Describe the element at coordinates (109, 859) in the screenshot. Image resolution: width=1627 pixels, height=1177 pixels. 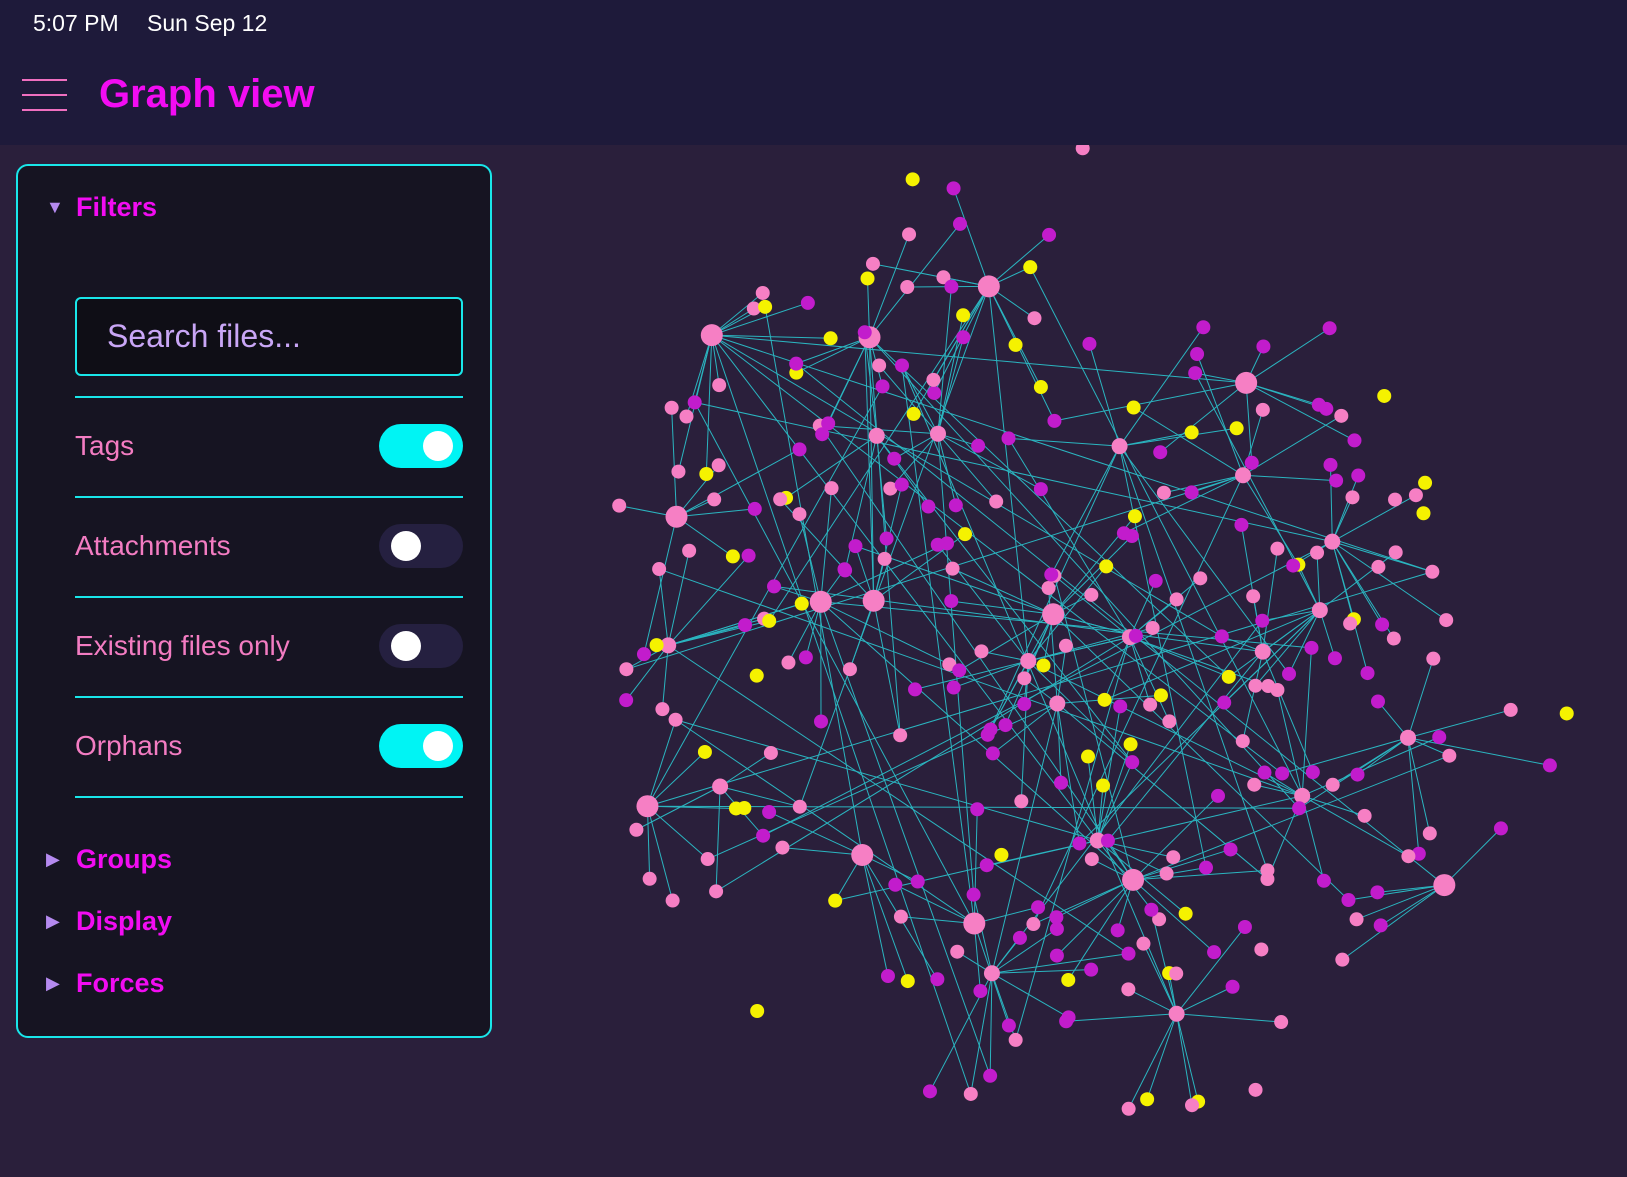
I see `groups-section-header: ▶ Groups` at that location.